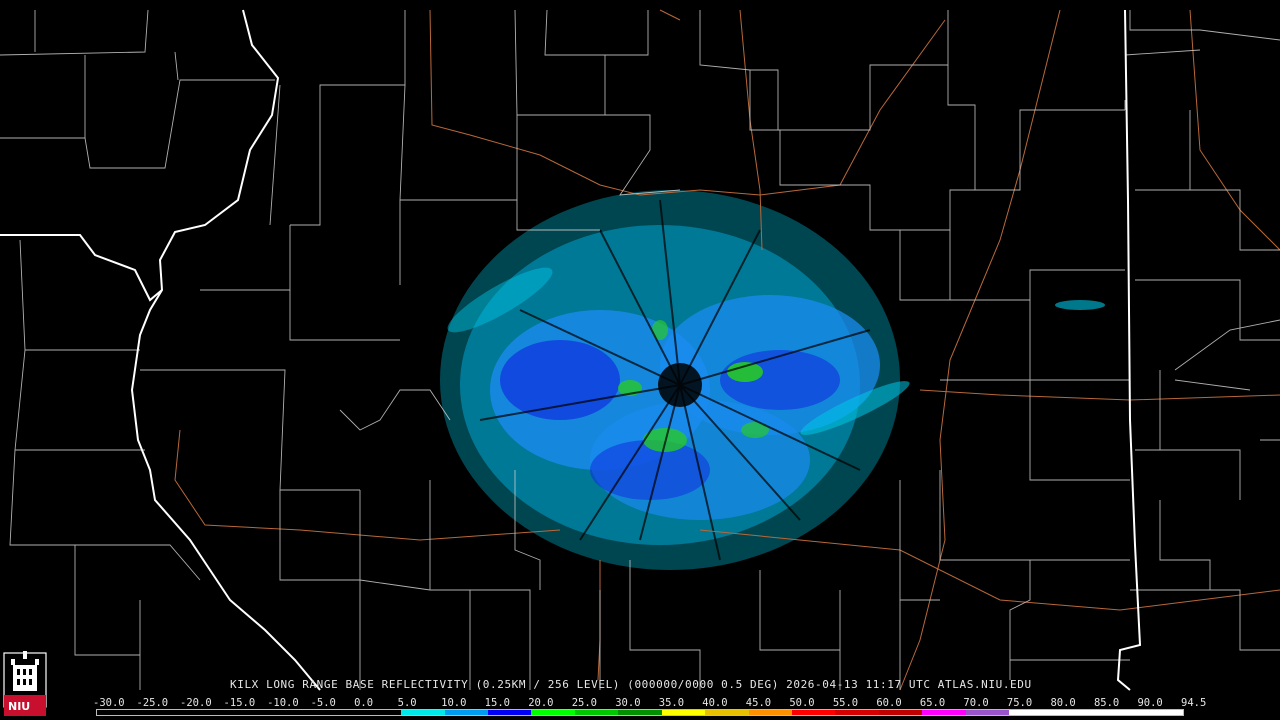 This screenshot has height=720, width=1280. Describe the element at coordinates (364, 703) in the screenshot. I see `scale-label: 0.0` at that location.